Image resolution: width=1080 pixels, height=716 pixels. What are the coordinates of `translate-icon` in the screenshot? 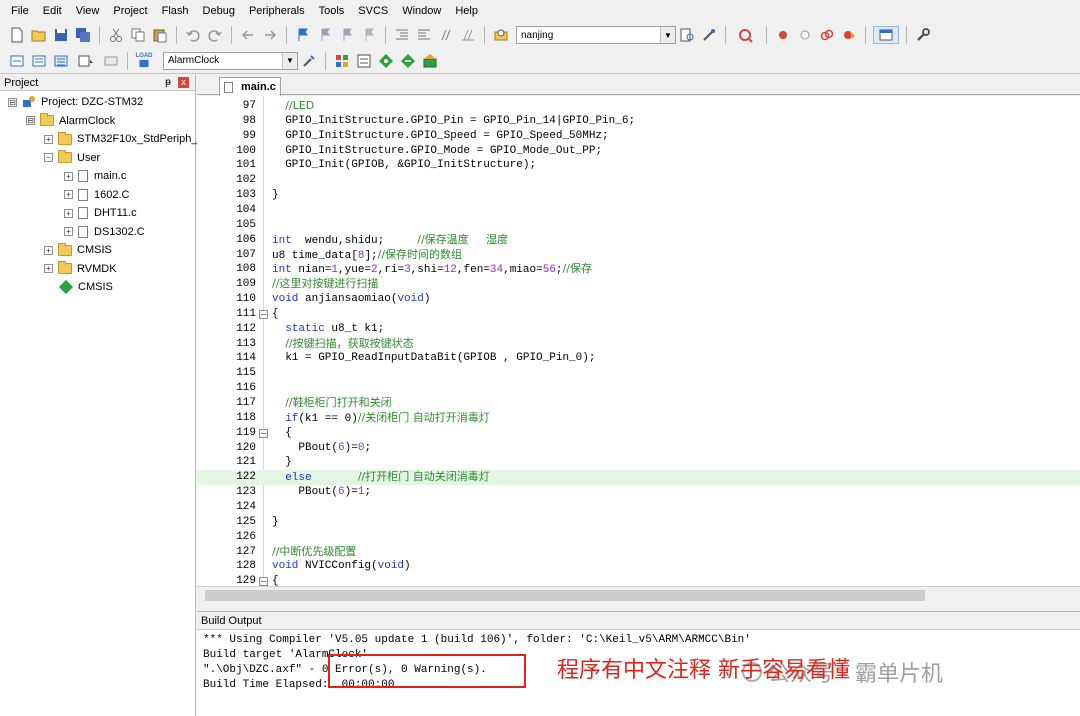 It's located at (17, 61).